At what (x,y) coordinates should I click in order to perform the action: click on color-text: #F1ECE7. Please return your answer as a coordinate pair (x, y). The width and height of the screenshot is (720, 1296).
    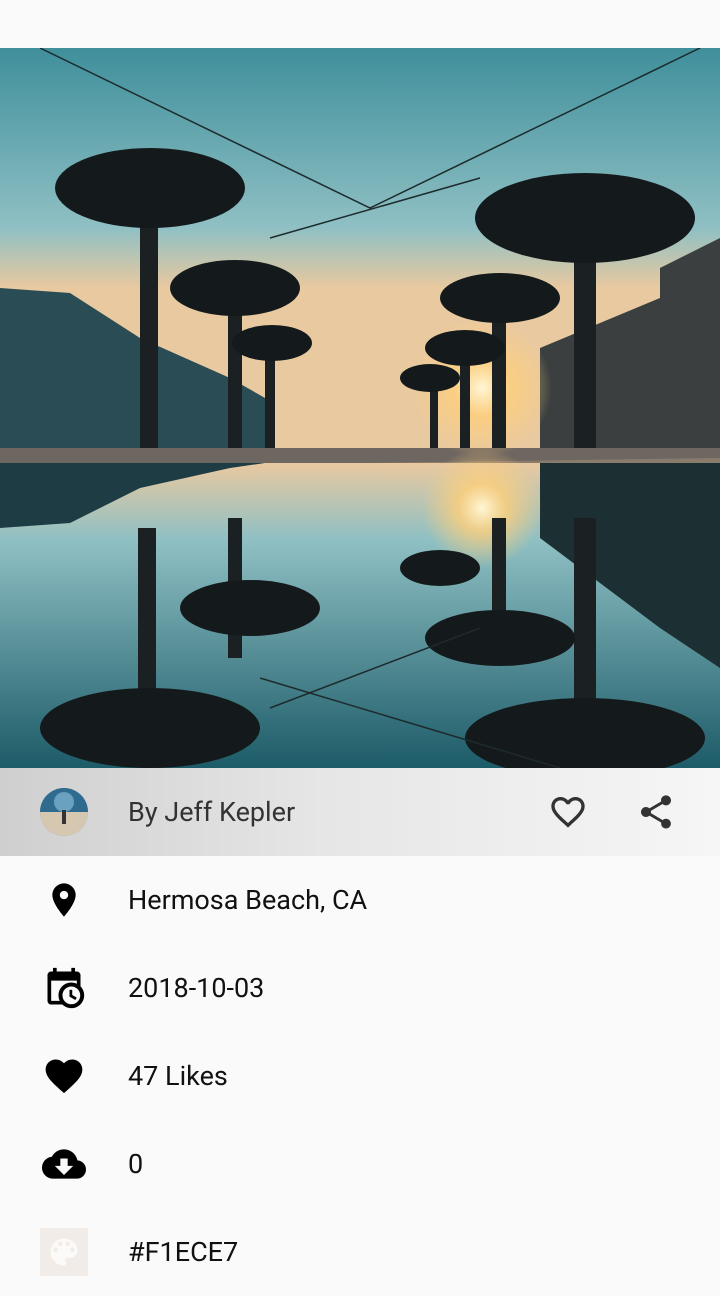
    Looking at the image, I should click on (183, 1252).